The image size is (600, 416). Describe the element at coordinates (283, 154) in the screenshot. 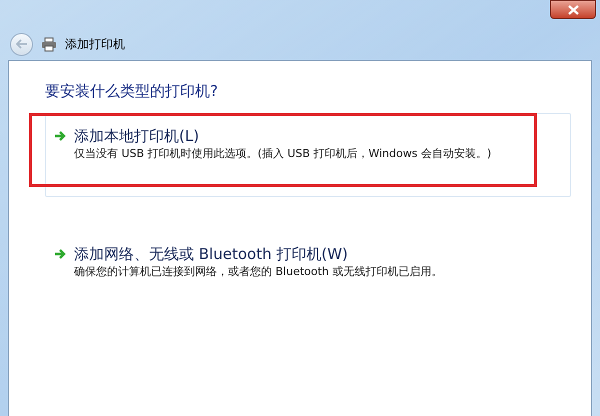

I see `option-description: 仅当没有 USB 打印机时使用此选项。(插入 USB 打印机后，Windows 会自动安装。)` at that location.